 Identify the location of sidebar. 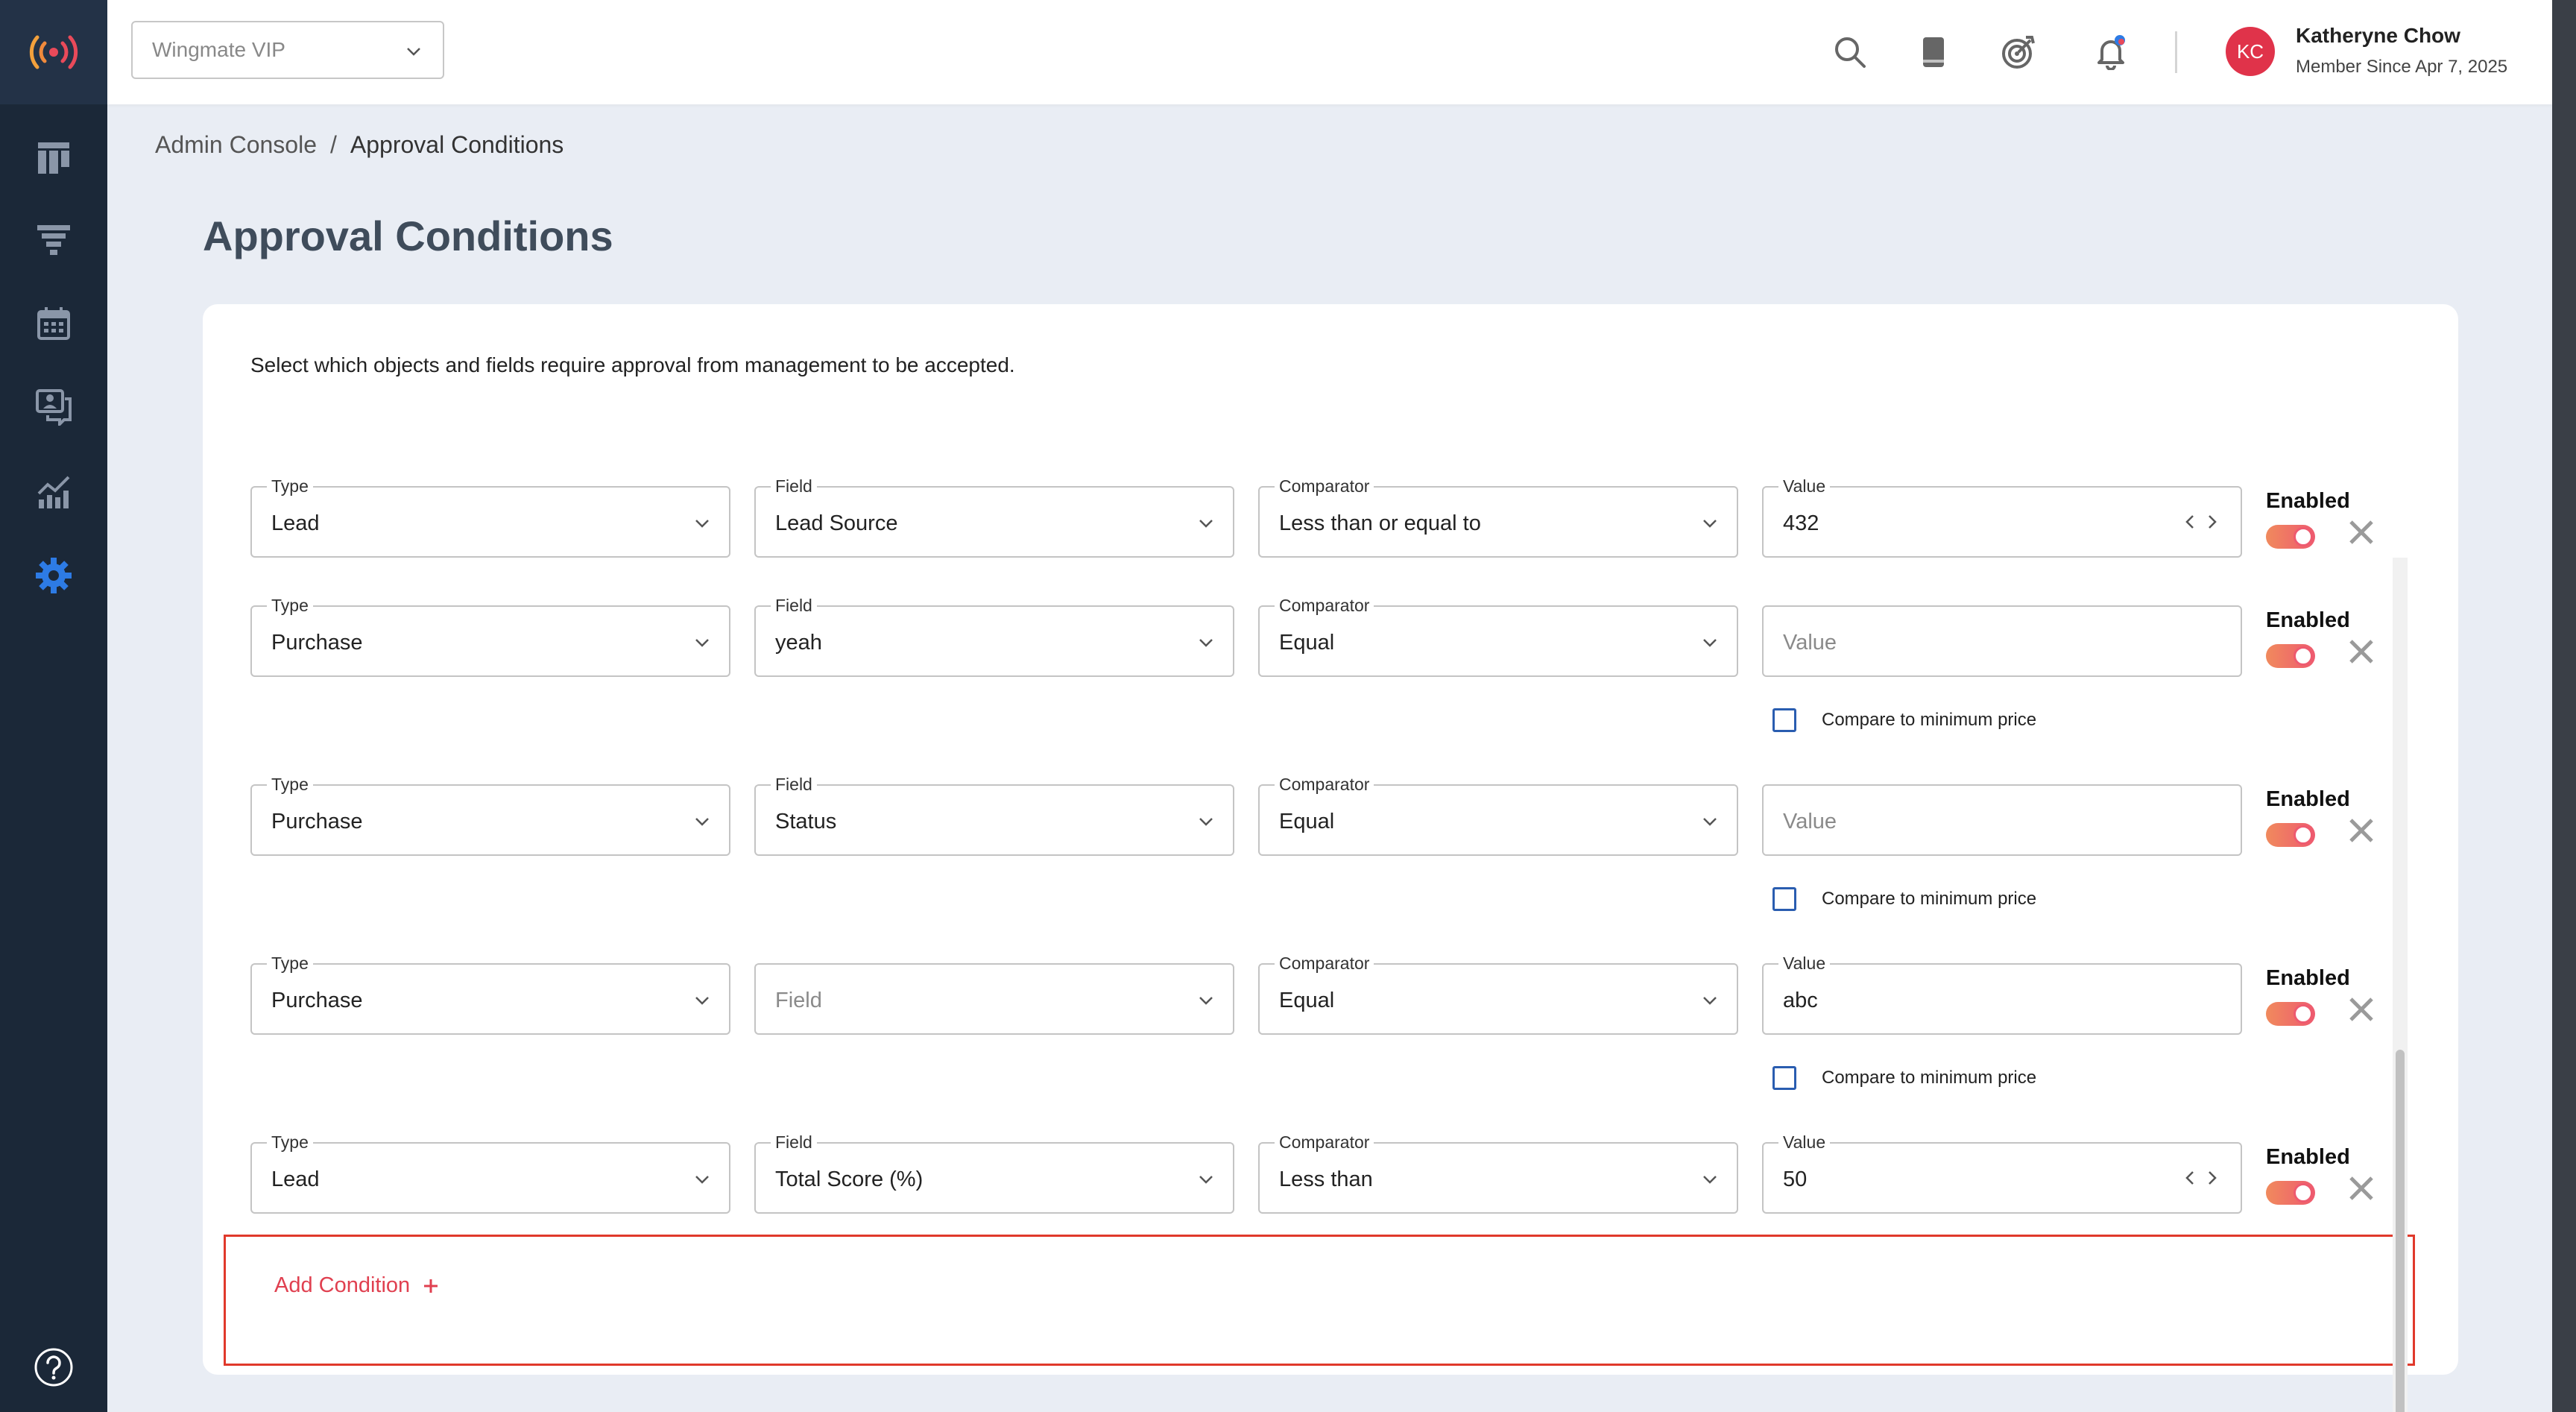
(54, 706).